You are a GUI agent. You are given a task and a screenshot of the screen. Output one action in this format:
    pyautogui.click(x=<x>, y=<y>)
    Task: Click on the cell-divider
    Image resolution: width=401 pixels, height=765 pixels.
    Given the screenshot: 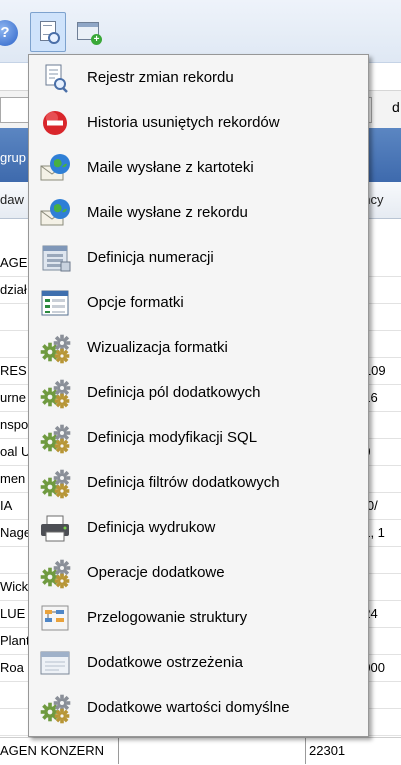 What is the action you would take?
    pyautogui.click(x=305, y=751)
    